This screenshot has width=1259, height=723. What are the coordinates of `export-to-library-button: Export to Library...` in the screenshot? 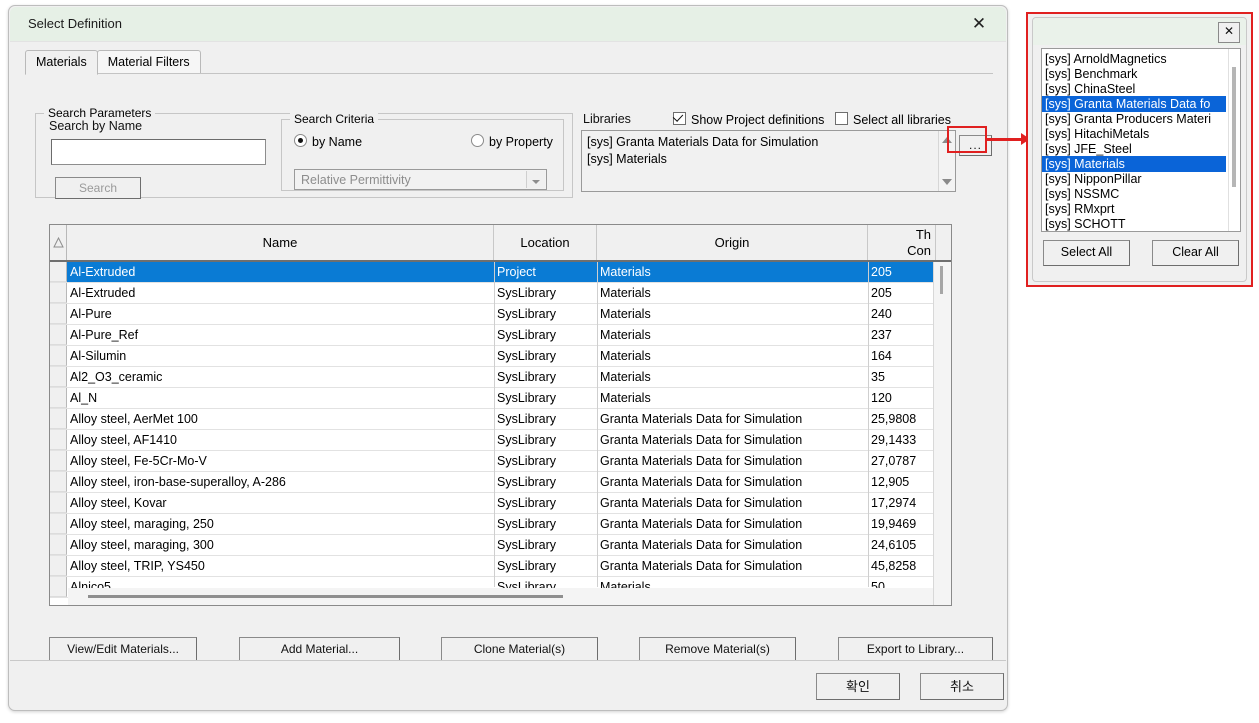 It's located at (915, 649).